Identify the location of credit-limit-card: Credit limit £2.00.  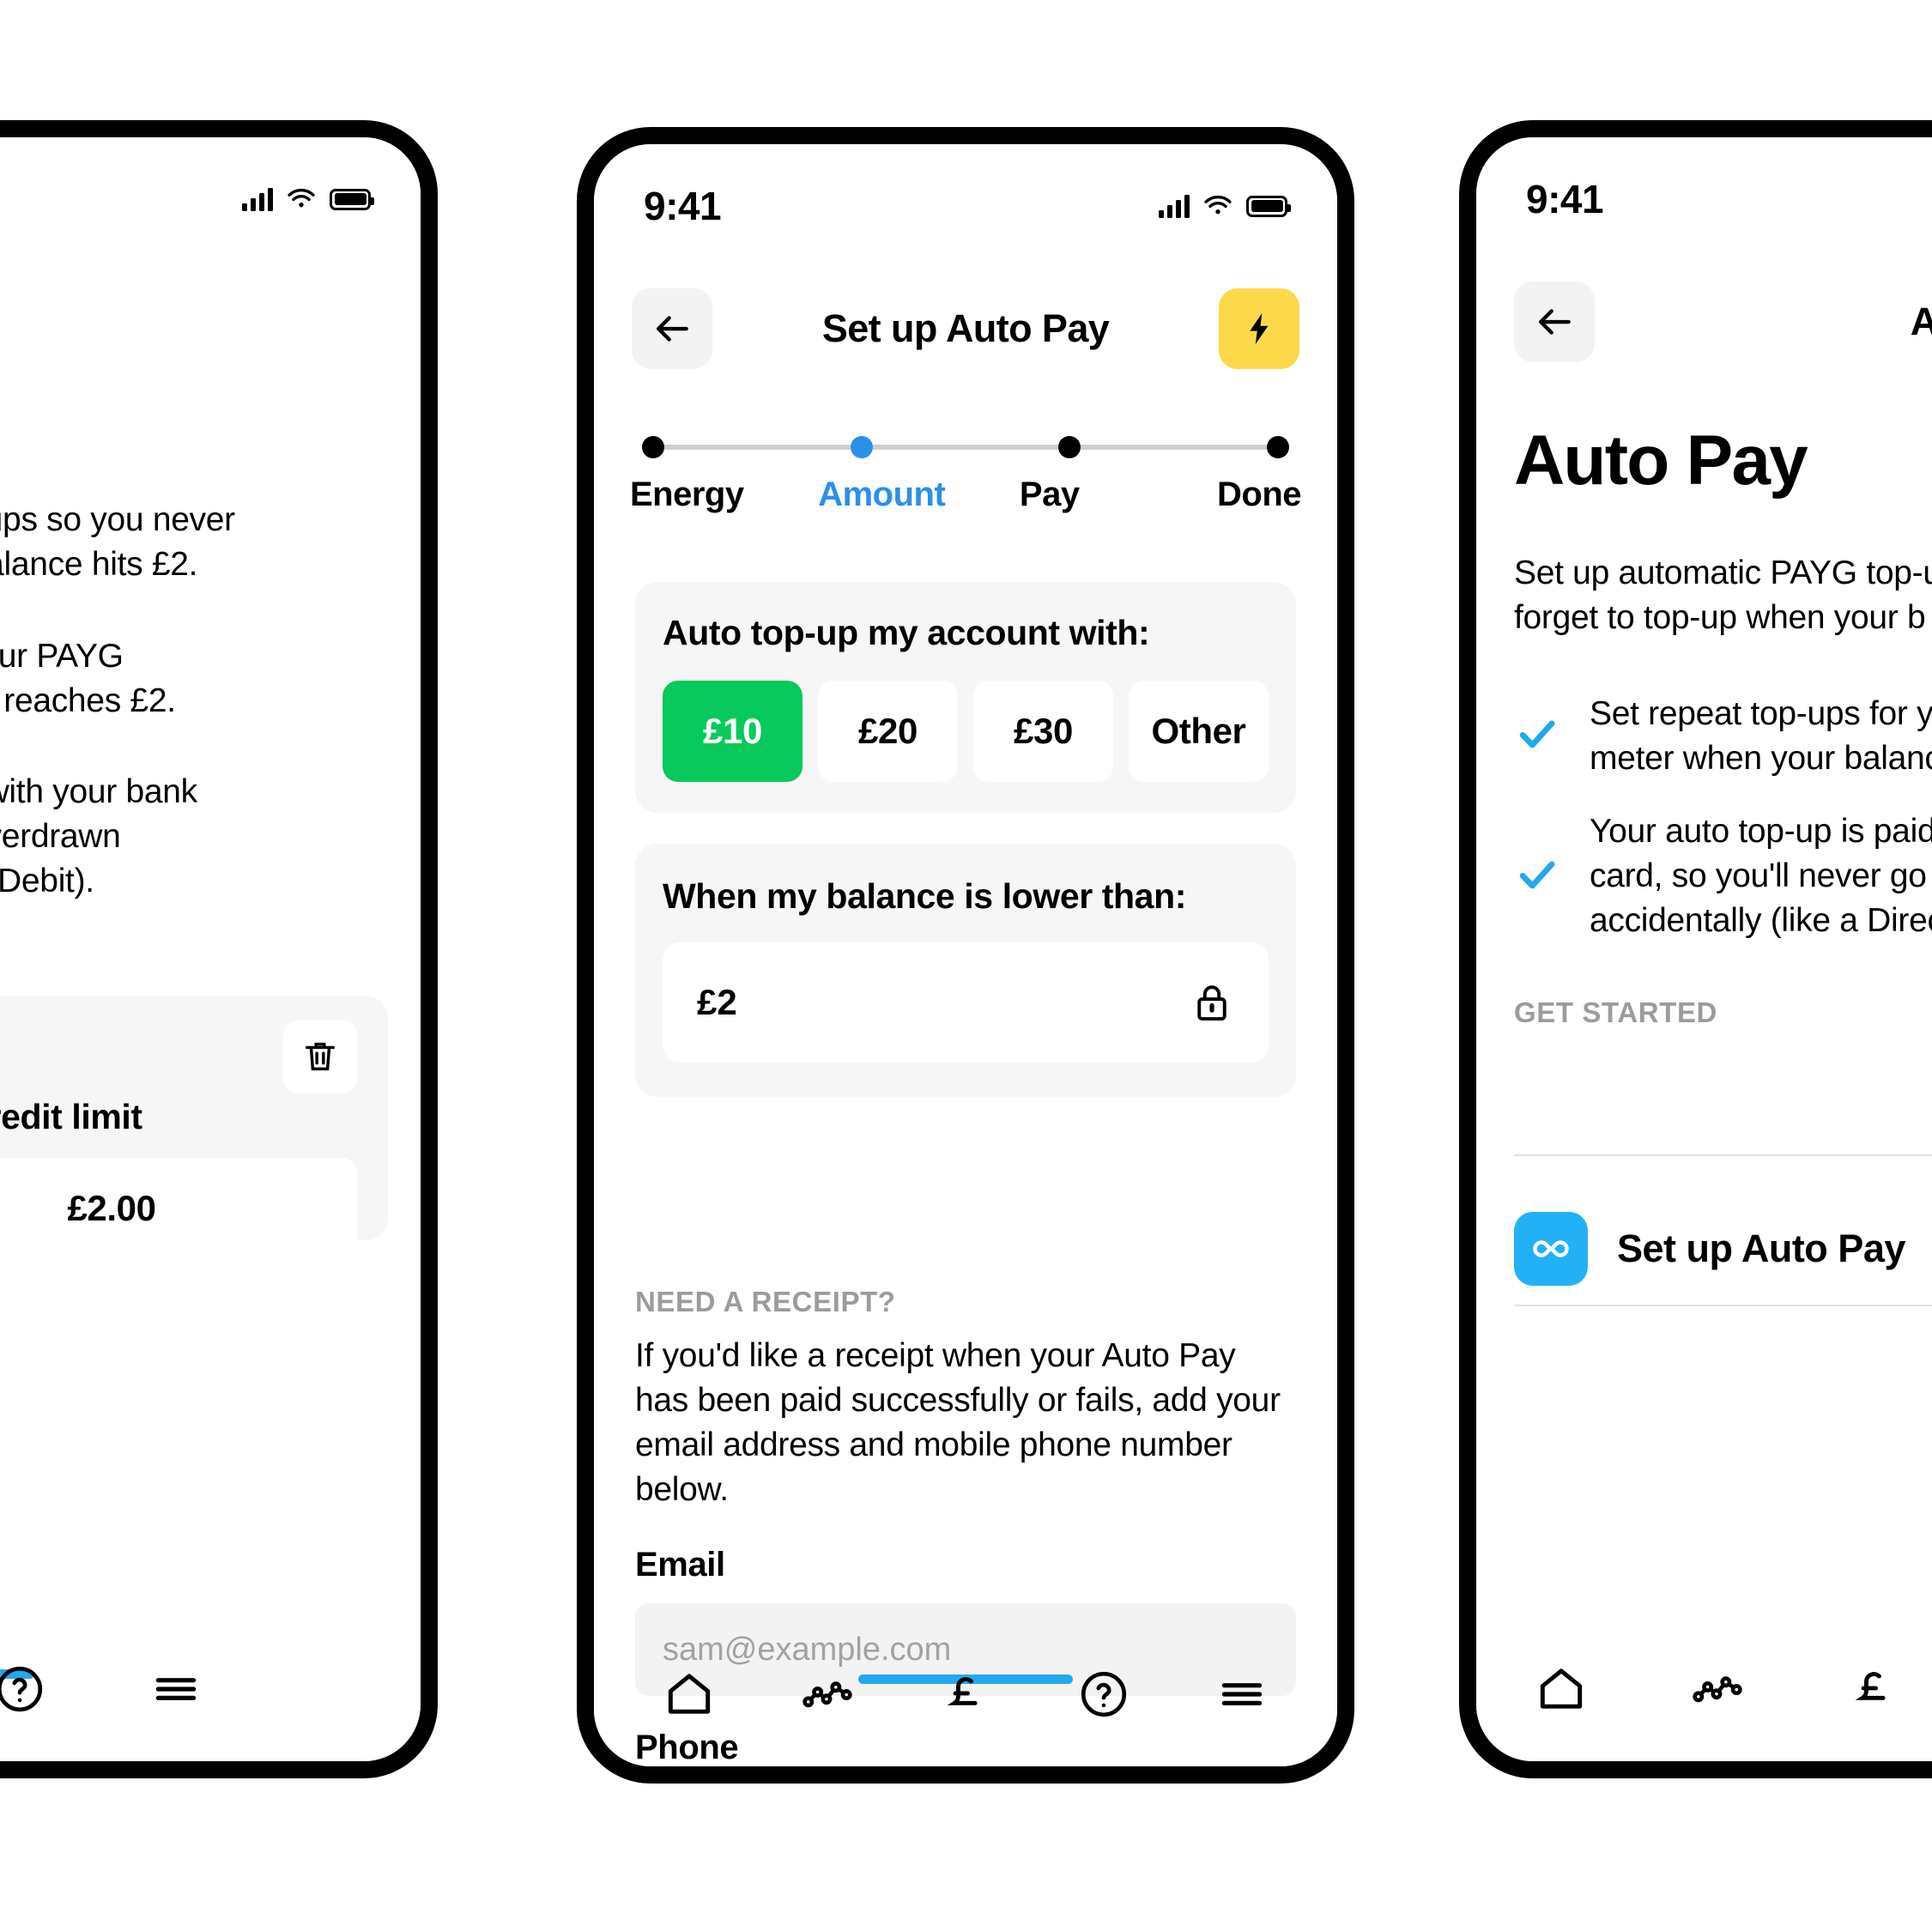
(194, 1128).